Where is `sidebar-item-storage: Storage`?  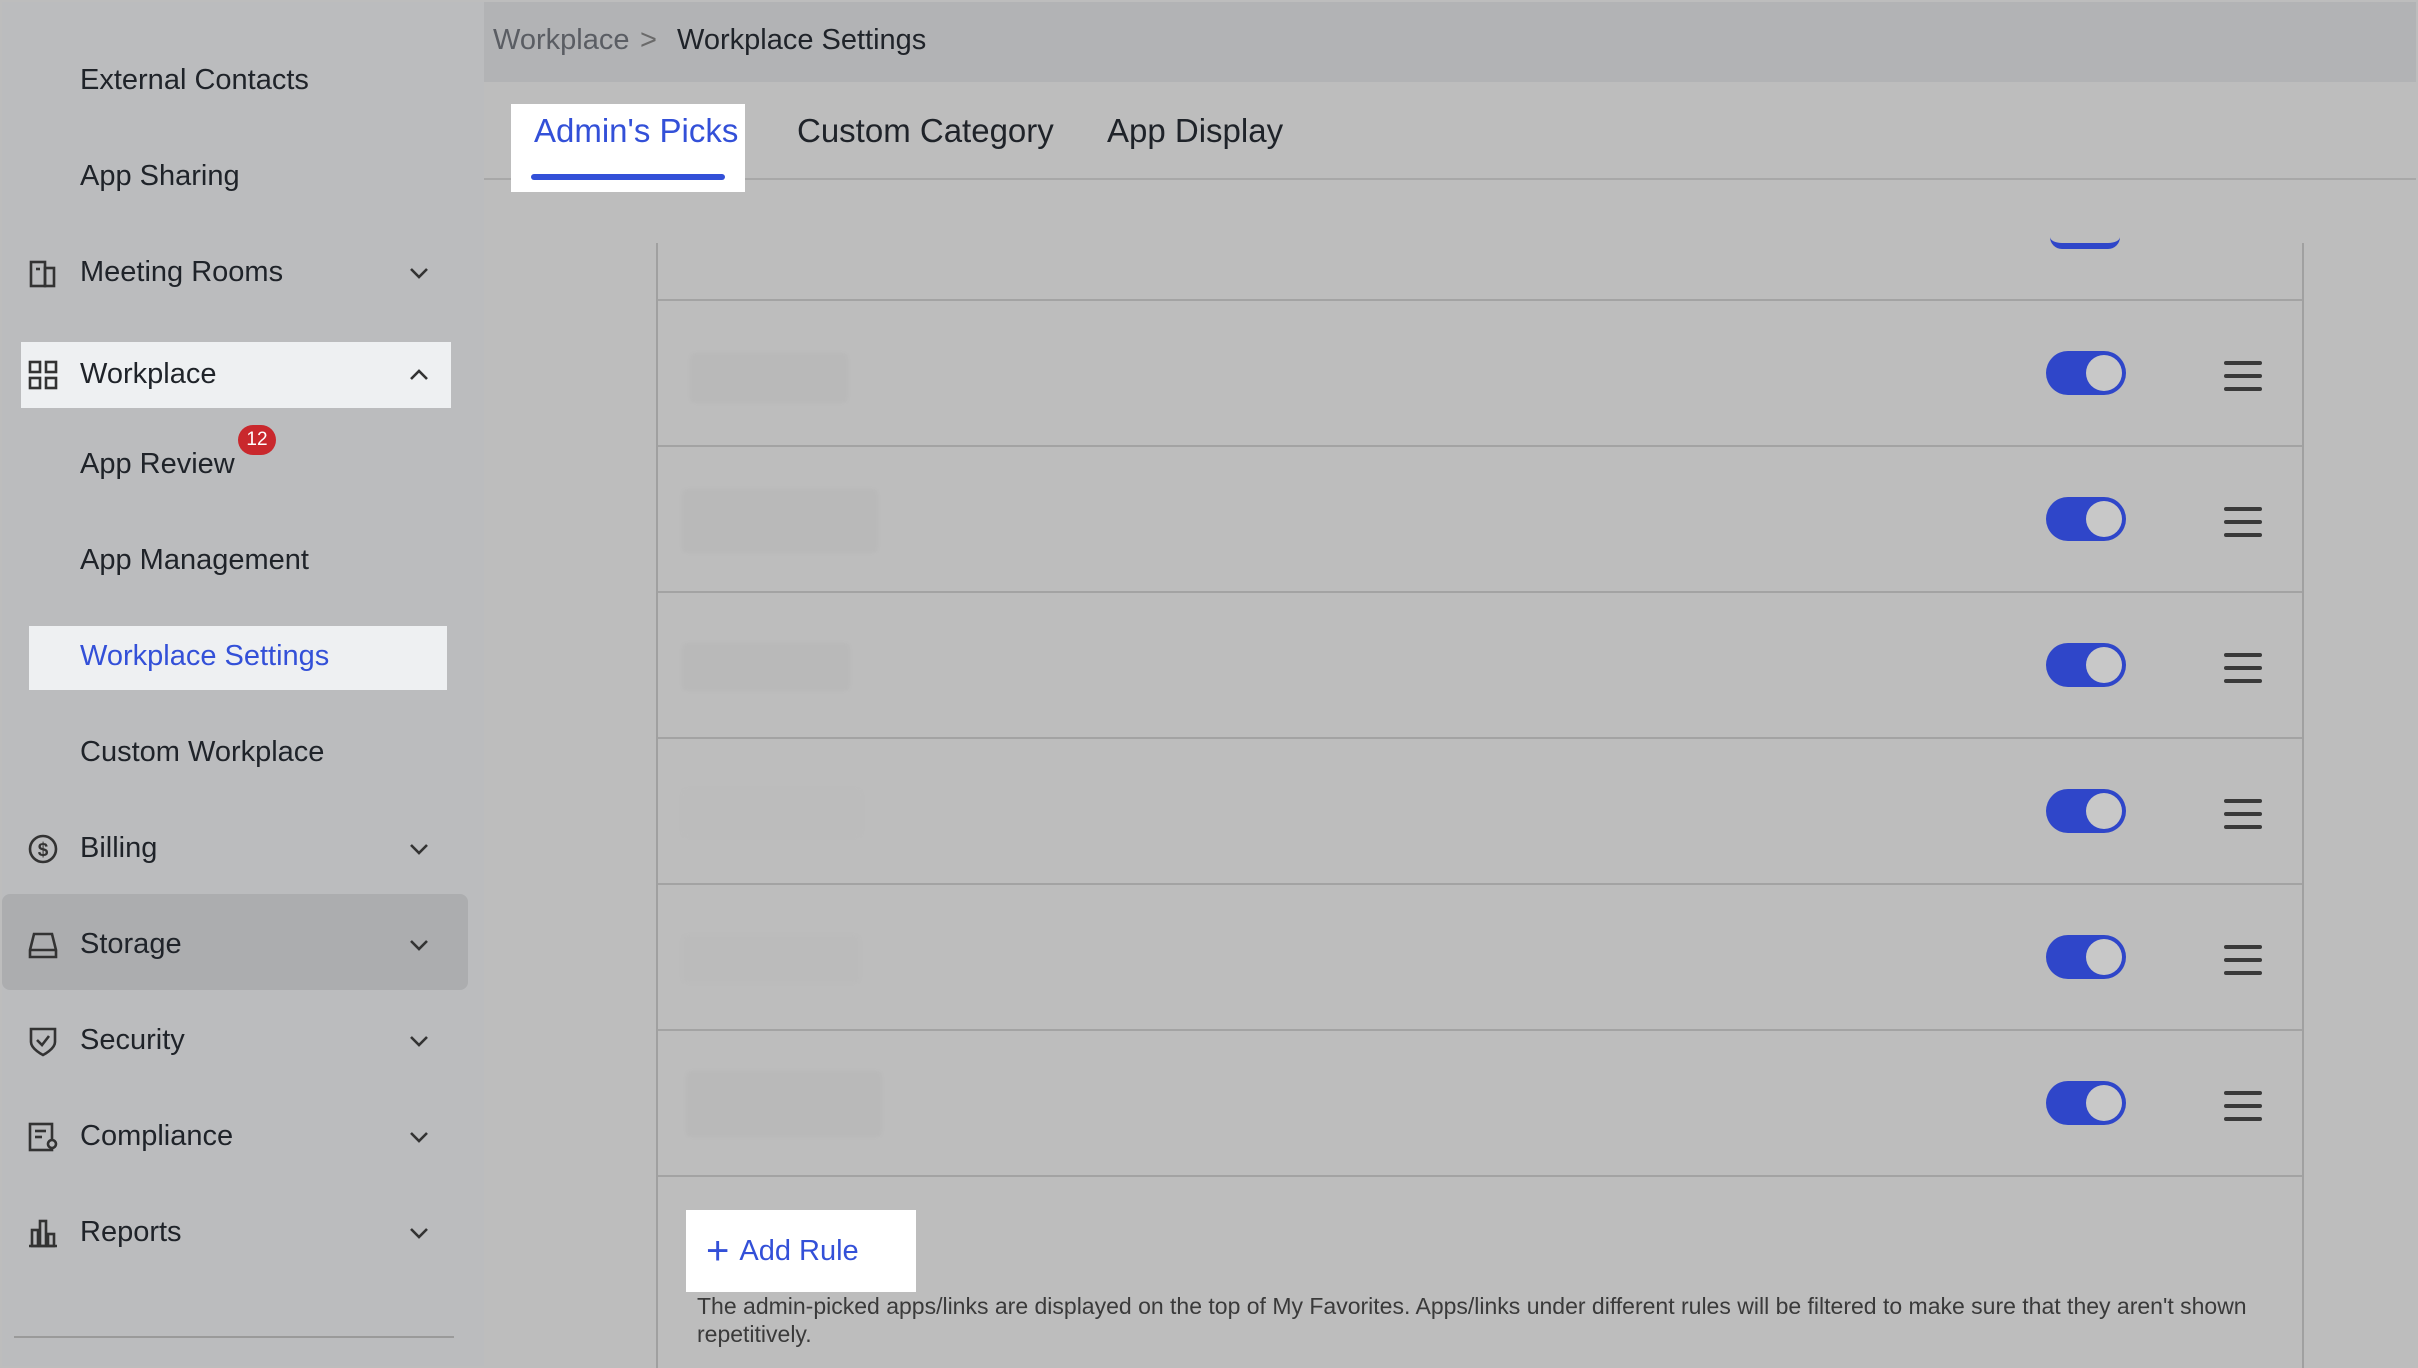 sidebar-item-storage: Storage is located at coordinates (243, 944).